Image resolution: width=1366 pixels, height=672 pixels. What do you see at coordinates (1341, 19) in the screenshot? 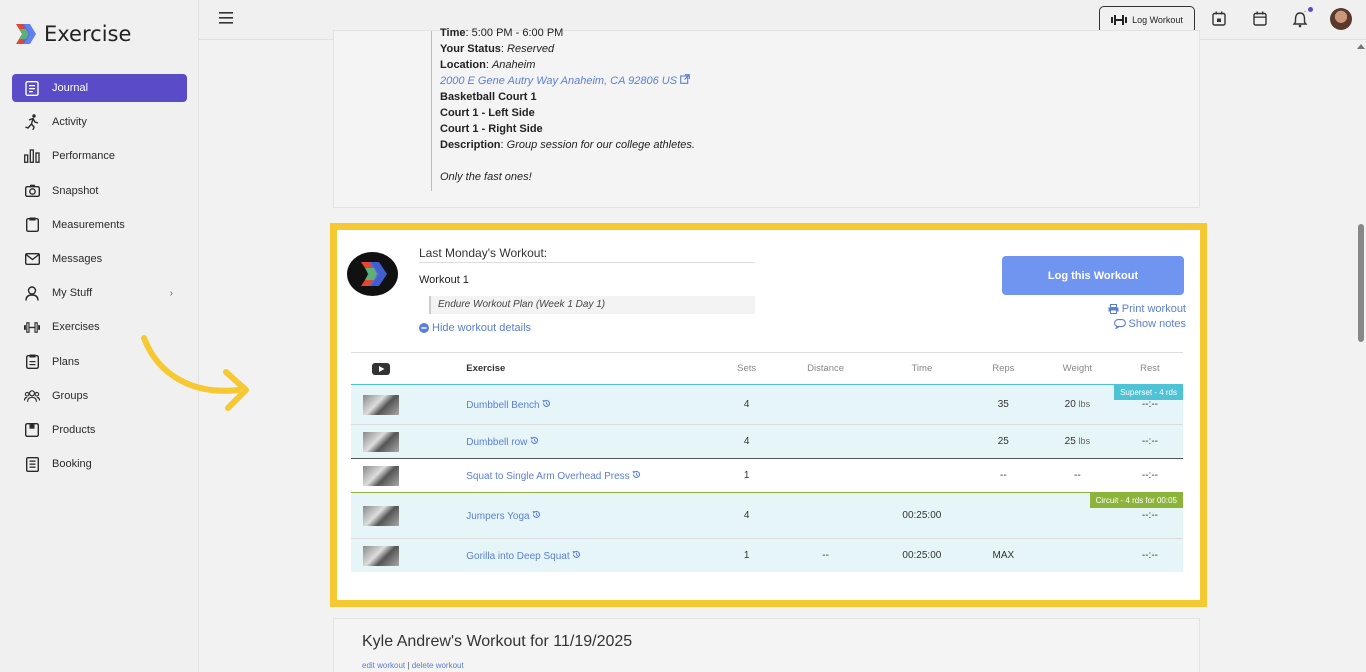
I see `avatar` at bounding box center [1341, 19].